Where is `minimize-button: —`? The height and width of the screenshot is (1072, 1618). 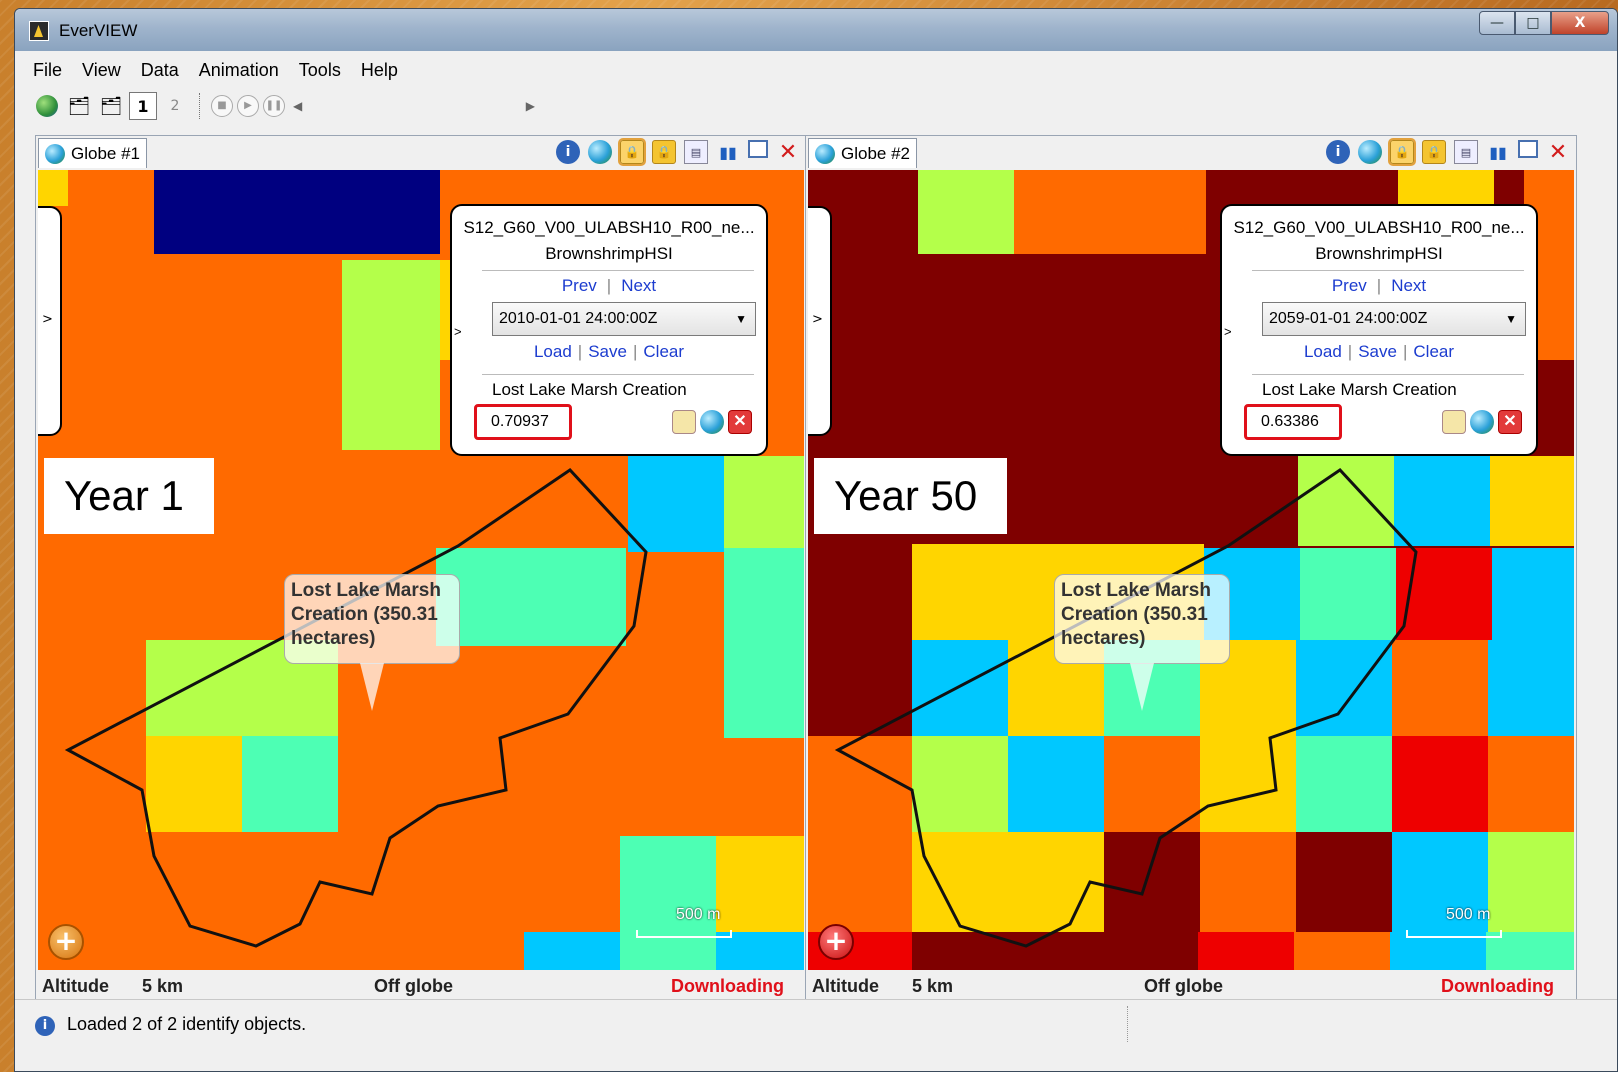 minimize-button: — is located at coordinates (1497, 23).